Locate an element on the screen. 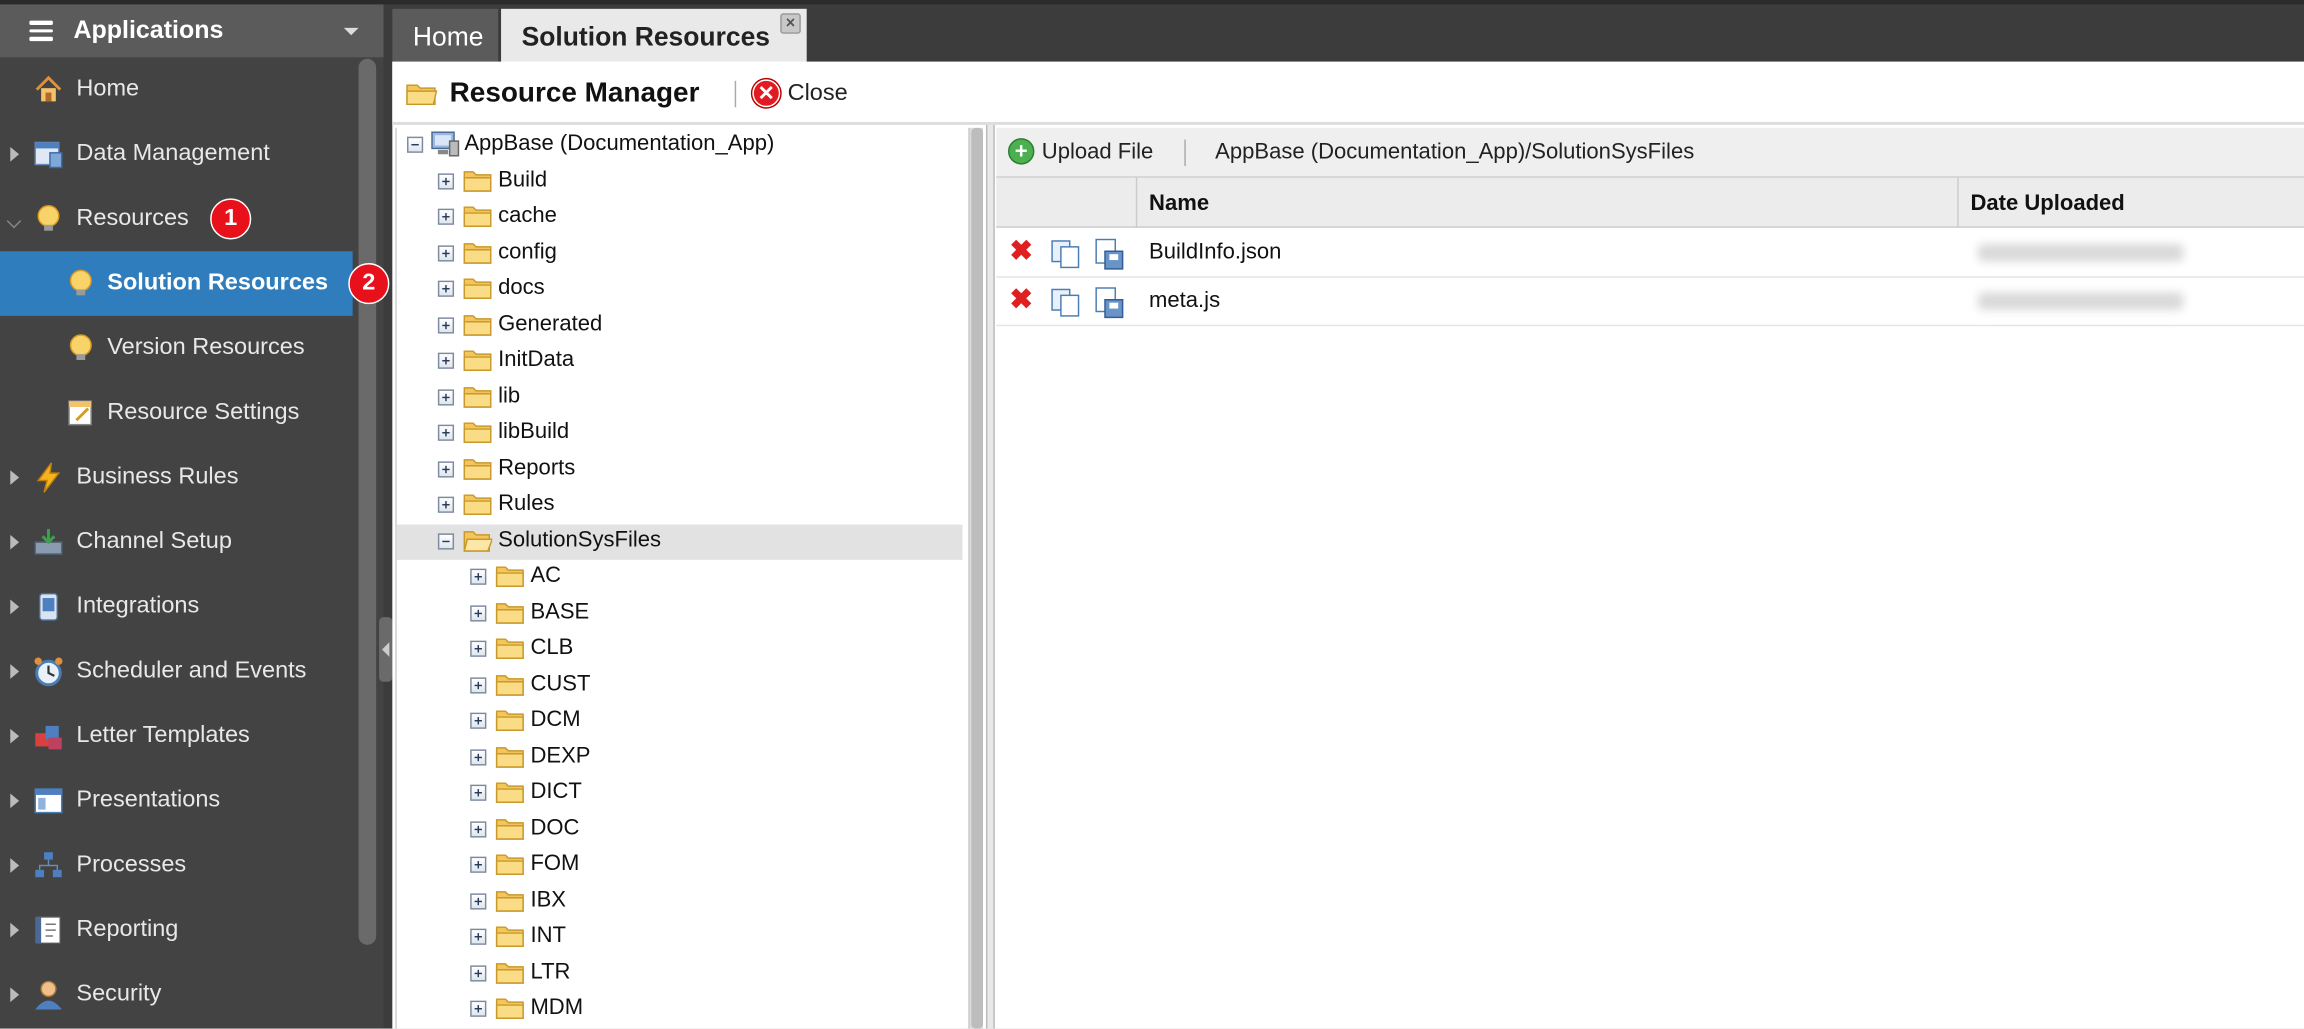  close-button: ✕ Close is located at coordinates (800, 93).